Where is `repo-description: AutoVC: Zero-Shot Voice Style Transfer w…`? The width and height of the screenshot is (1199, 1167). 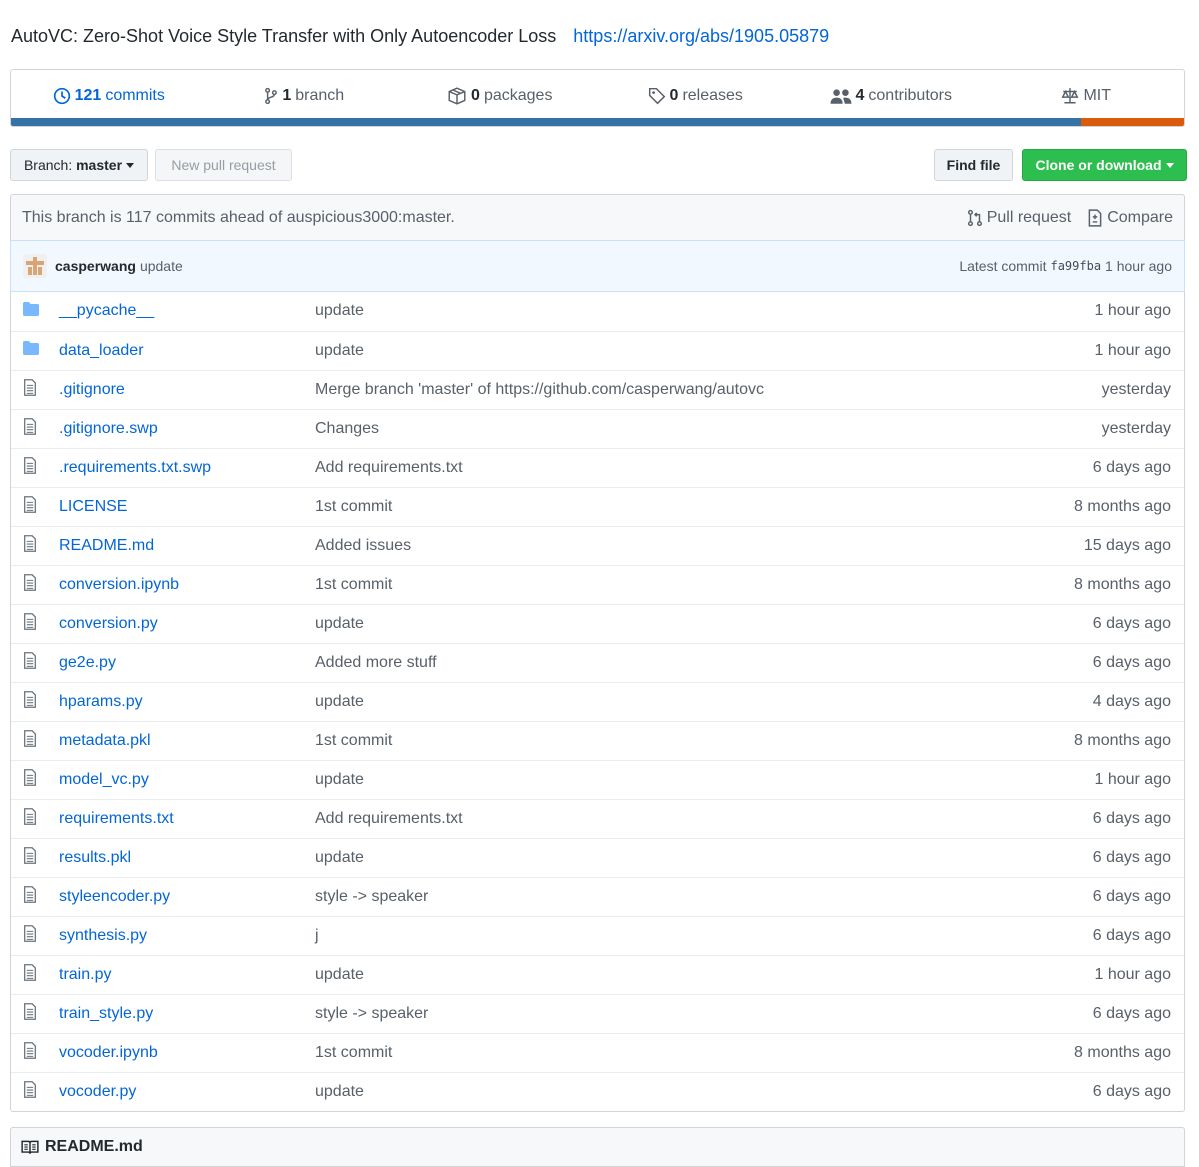
repo-description: AutoVC: Zero-Shot Voice Style Transfer w… is located at coordinates (420, 36).